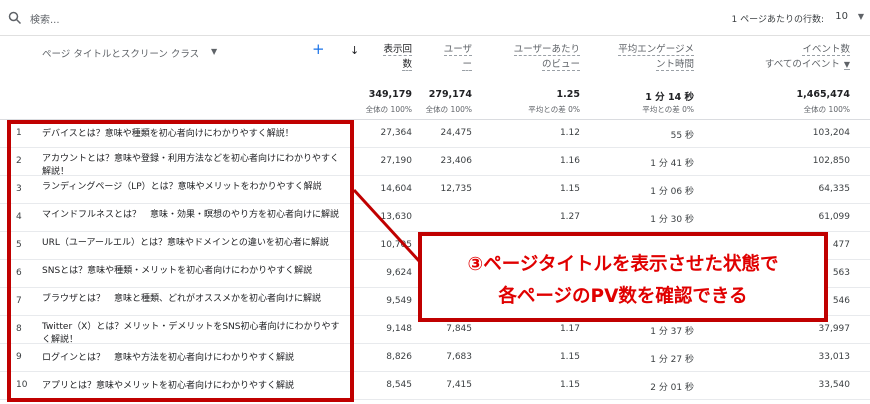 This screenshot has height=404, width=870. I want to click on rows-per-page-select: 10, so click(841, 16).